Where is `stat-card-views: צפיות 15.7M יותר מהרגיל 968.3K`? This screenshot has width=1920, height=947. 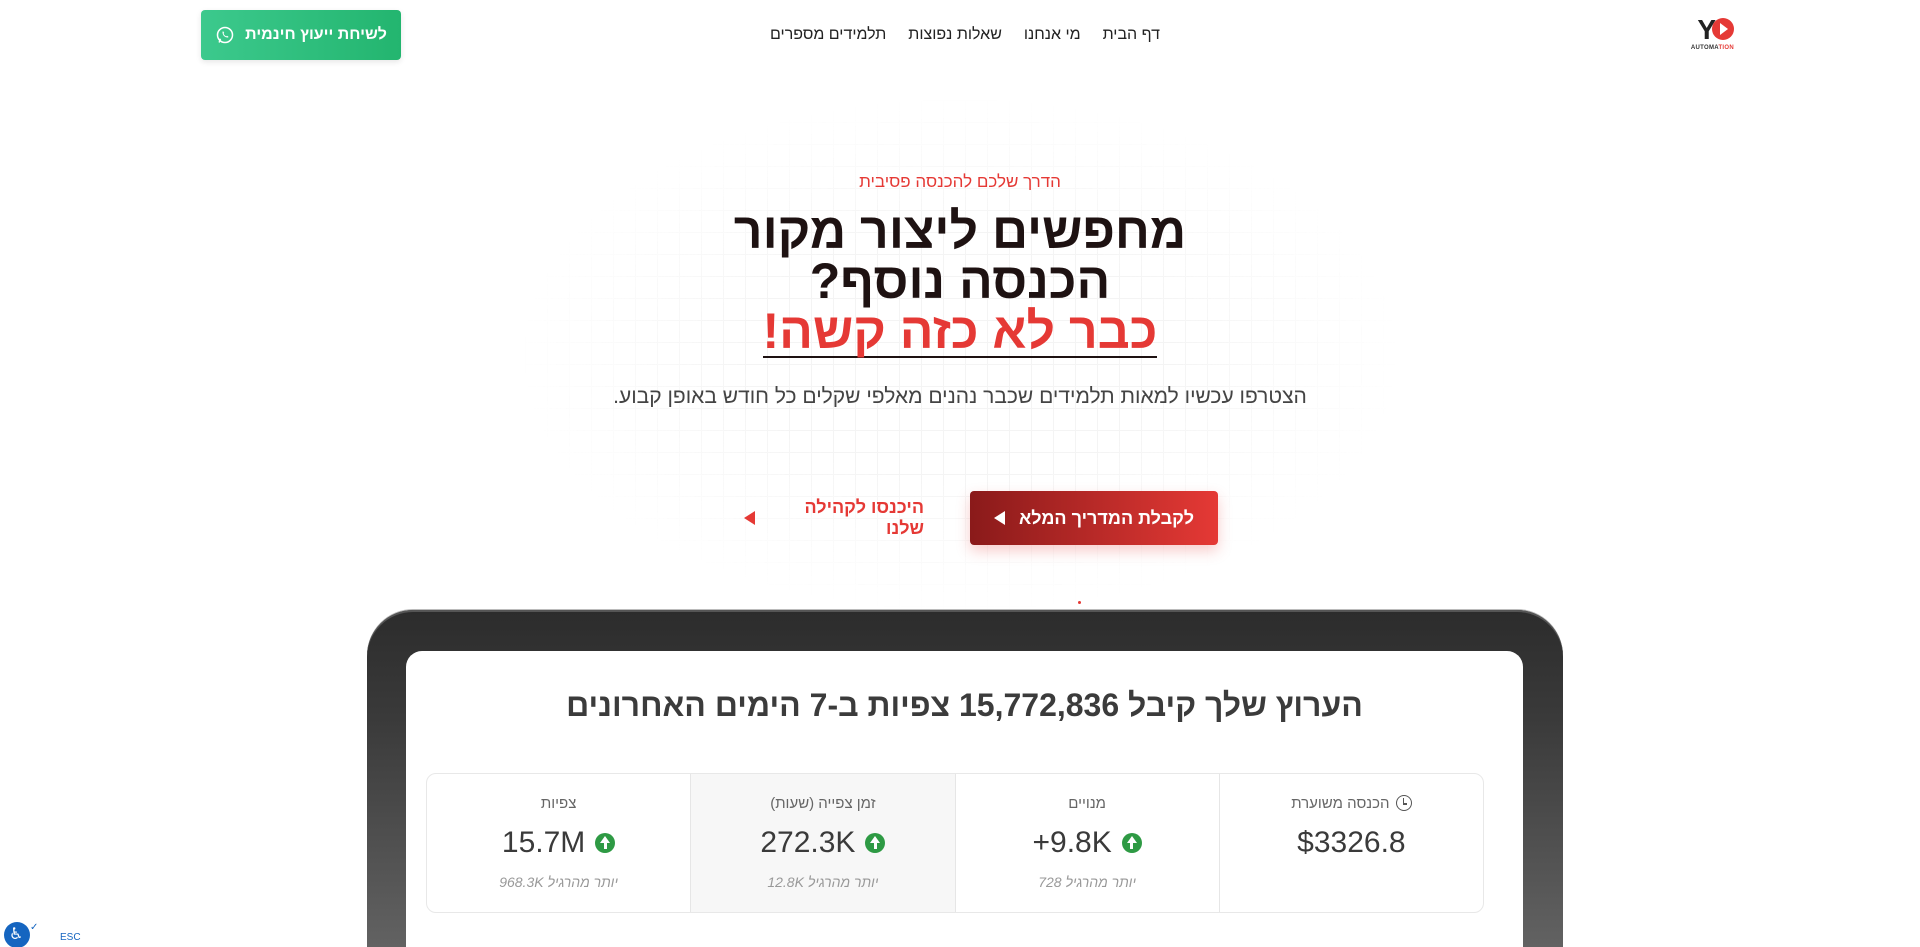 stat-card-views: צפיות 15.7M יותר מהרגיל 968.3K is located at coordinates (558, 843).